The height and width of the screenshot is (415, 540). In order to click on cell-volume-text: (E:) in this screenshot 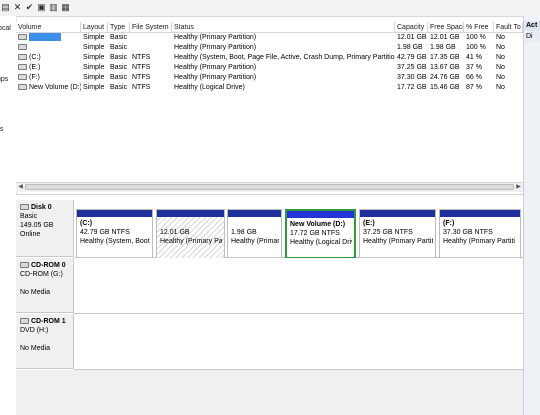, I will do `click(35, 67)`.